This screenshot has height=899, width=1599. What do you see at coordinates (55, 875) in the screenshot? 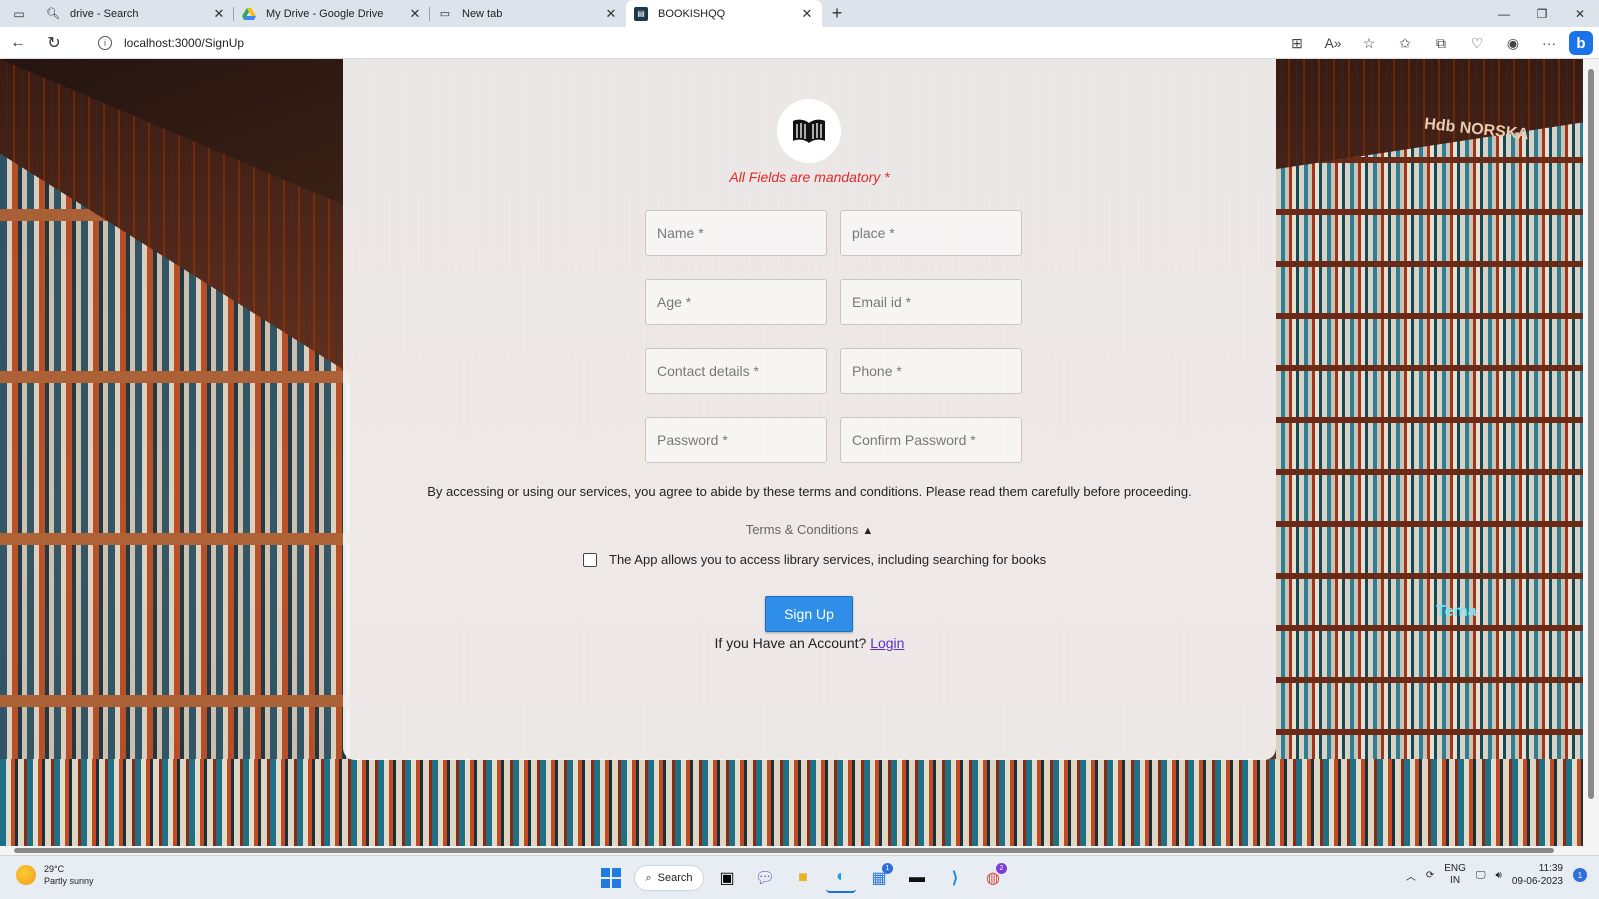
I see `weather-widget: 29°C Partly sunny` at bounding box center [55, 875].